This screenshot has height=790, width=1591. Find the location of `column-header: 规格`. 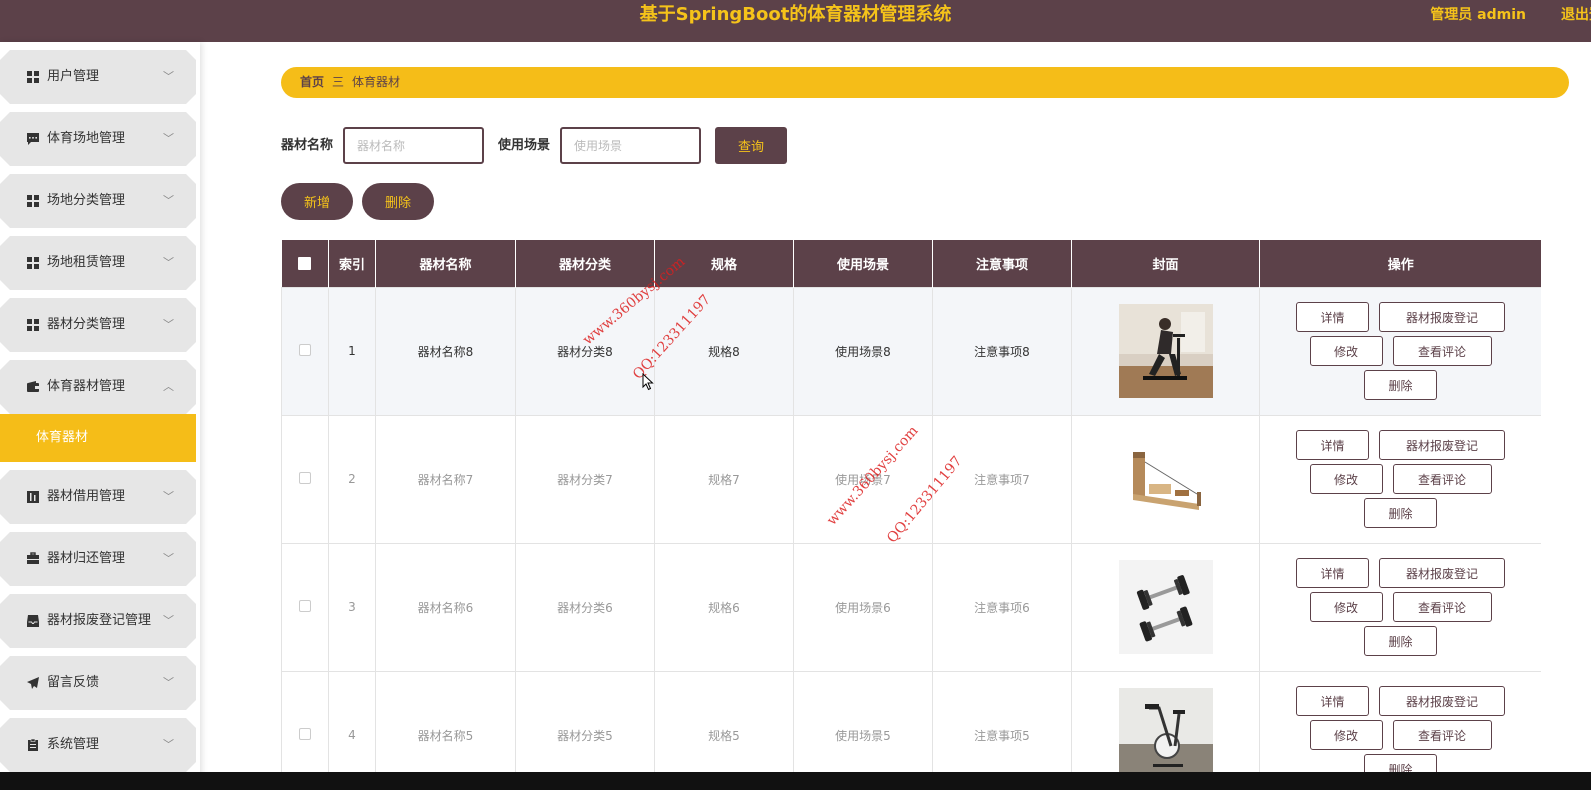

column-header: 规格 is located at coordinates (724, 263).